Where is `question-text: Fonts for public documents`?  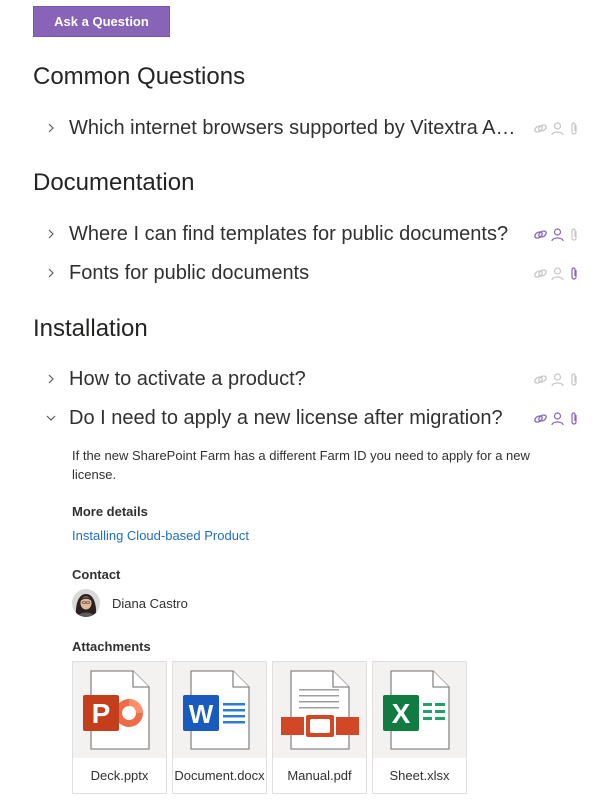 question-text: Fonts for public documents is located at coordinates (189, 272).